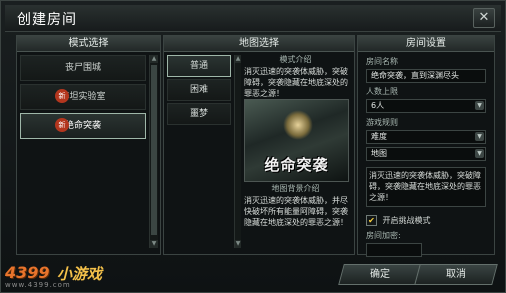  I want to click on challenge-mode-row: ✔ 开启挑战模式, so click(426, 220).